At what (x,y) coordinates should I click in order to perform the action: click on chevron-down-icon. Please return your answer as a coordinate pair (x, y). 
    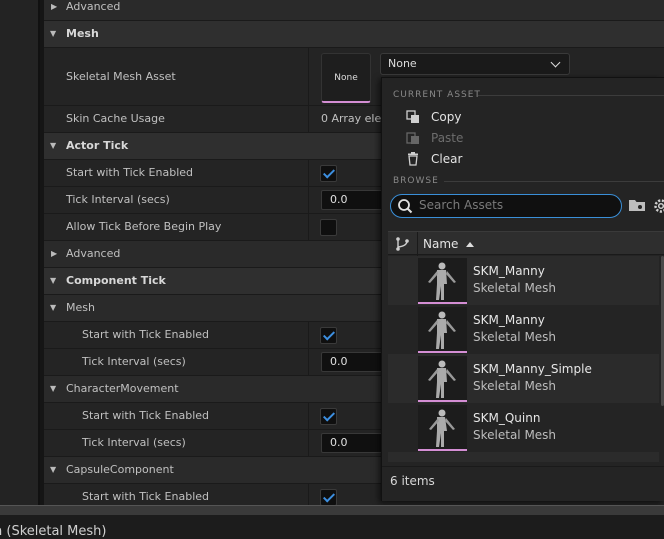
    Looking at the image, I should click on (555, 62).